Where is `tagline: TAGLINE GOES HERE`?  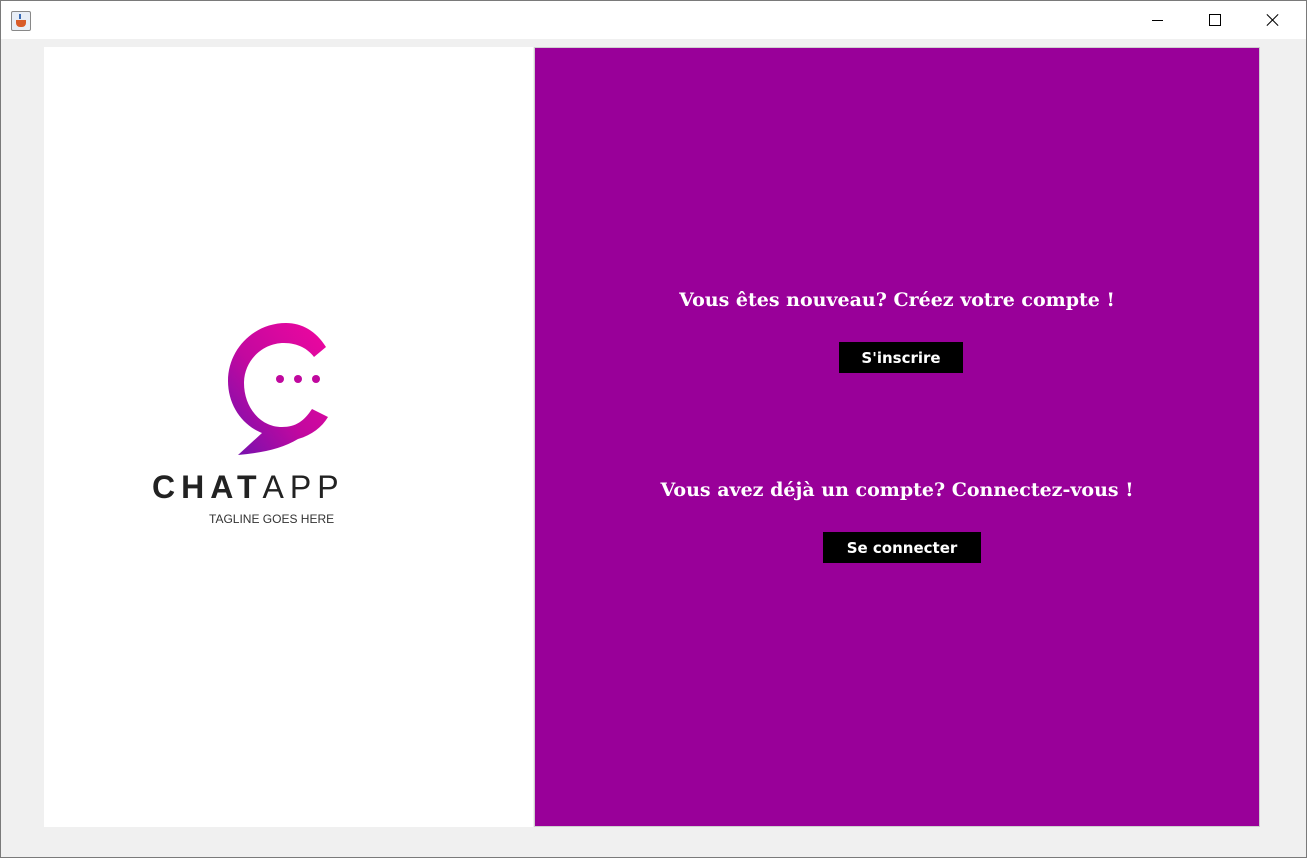 tagline: TAGLINE GOES HERE is located at coordinates (272, 519).